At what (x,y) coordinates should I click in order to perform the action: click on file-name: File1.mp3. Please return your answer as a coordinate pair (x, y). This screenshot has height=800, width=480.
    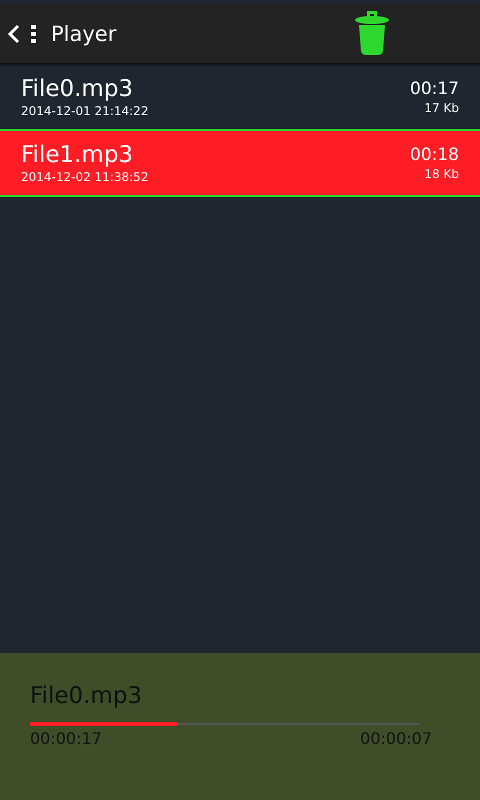
    Looking at the image, I should click on (77, 155).